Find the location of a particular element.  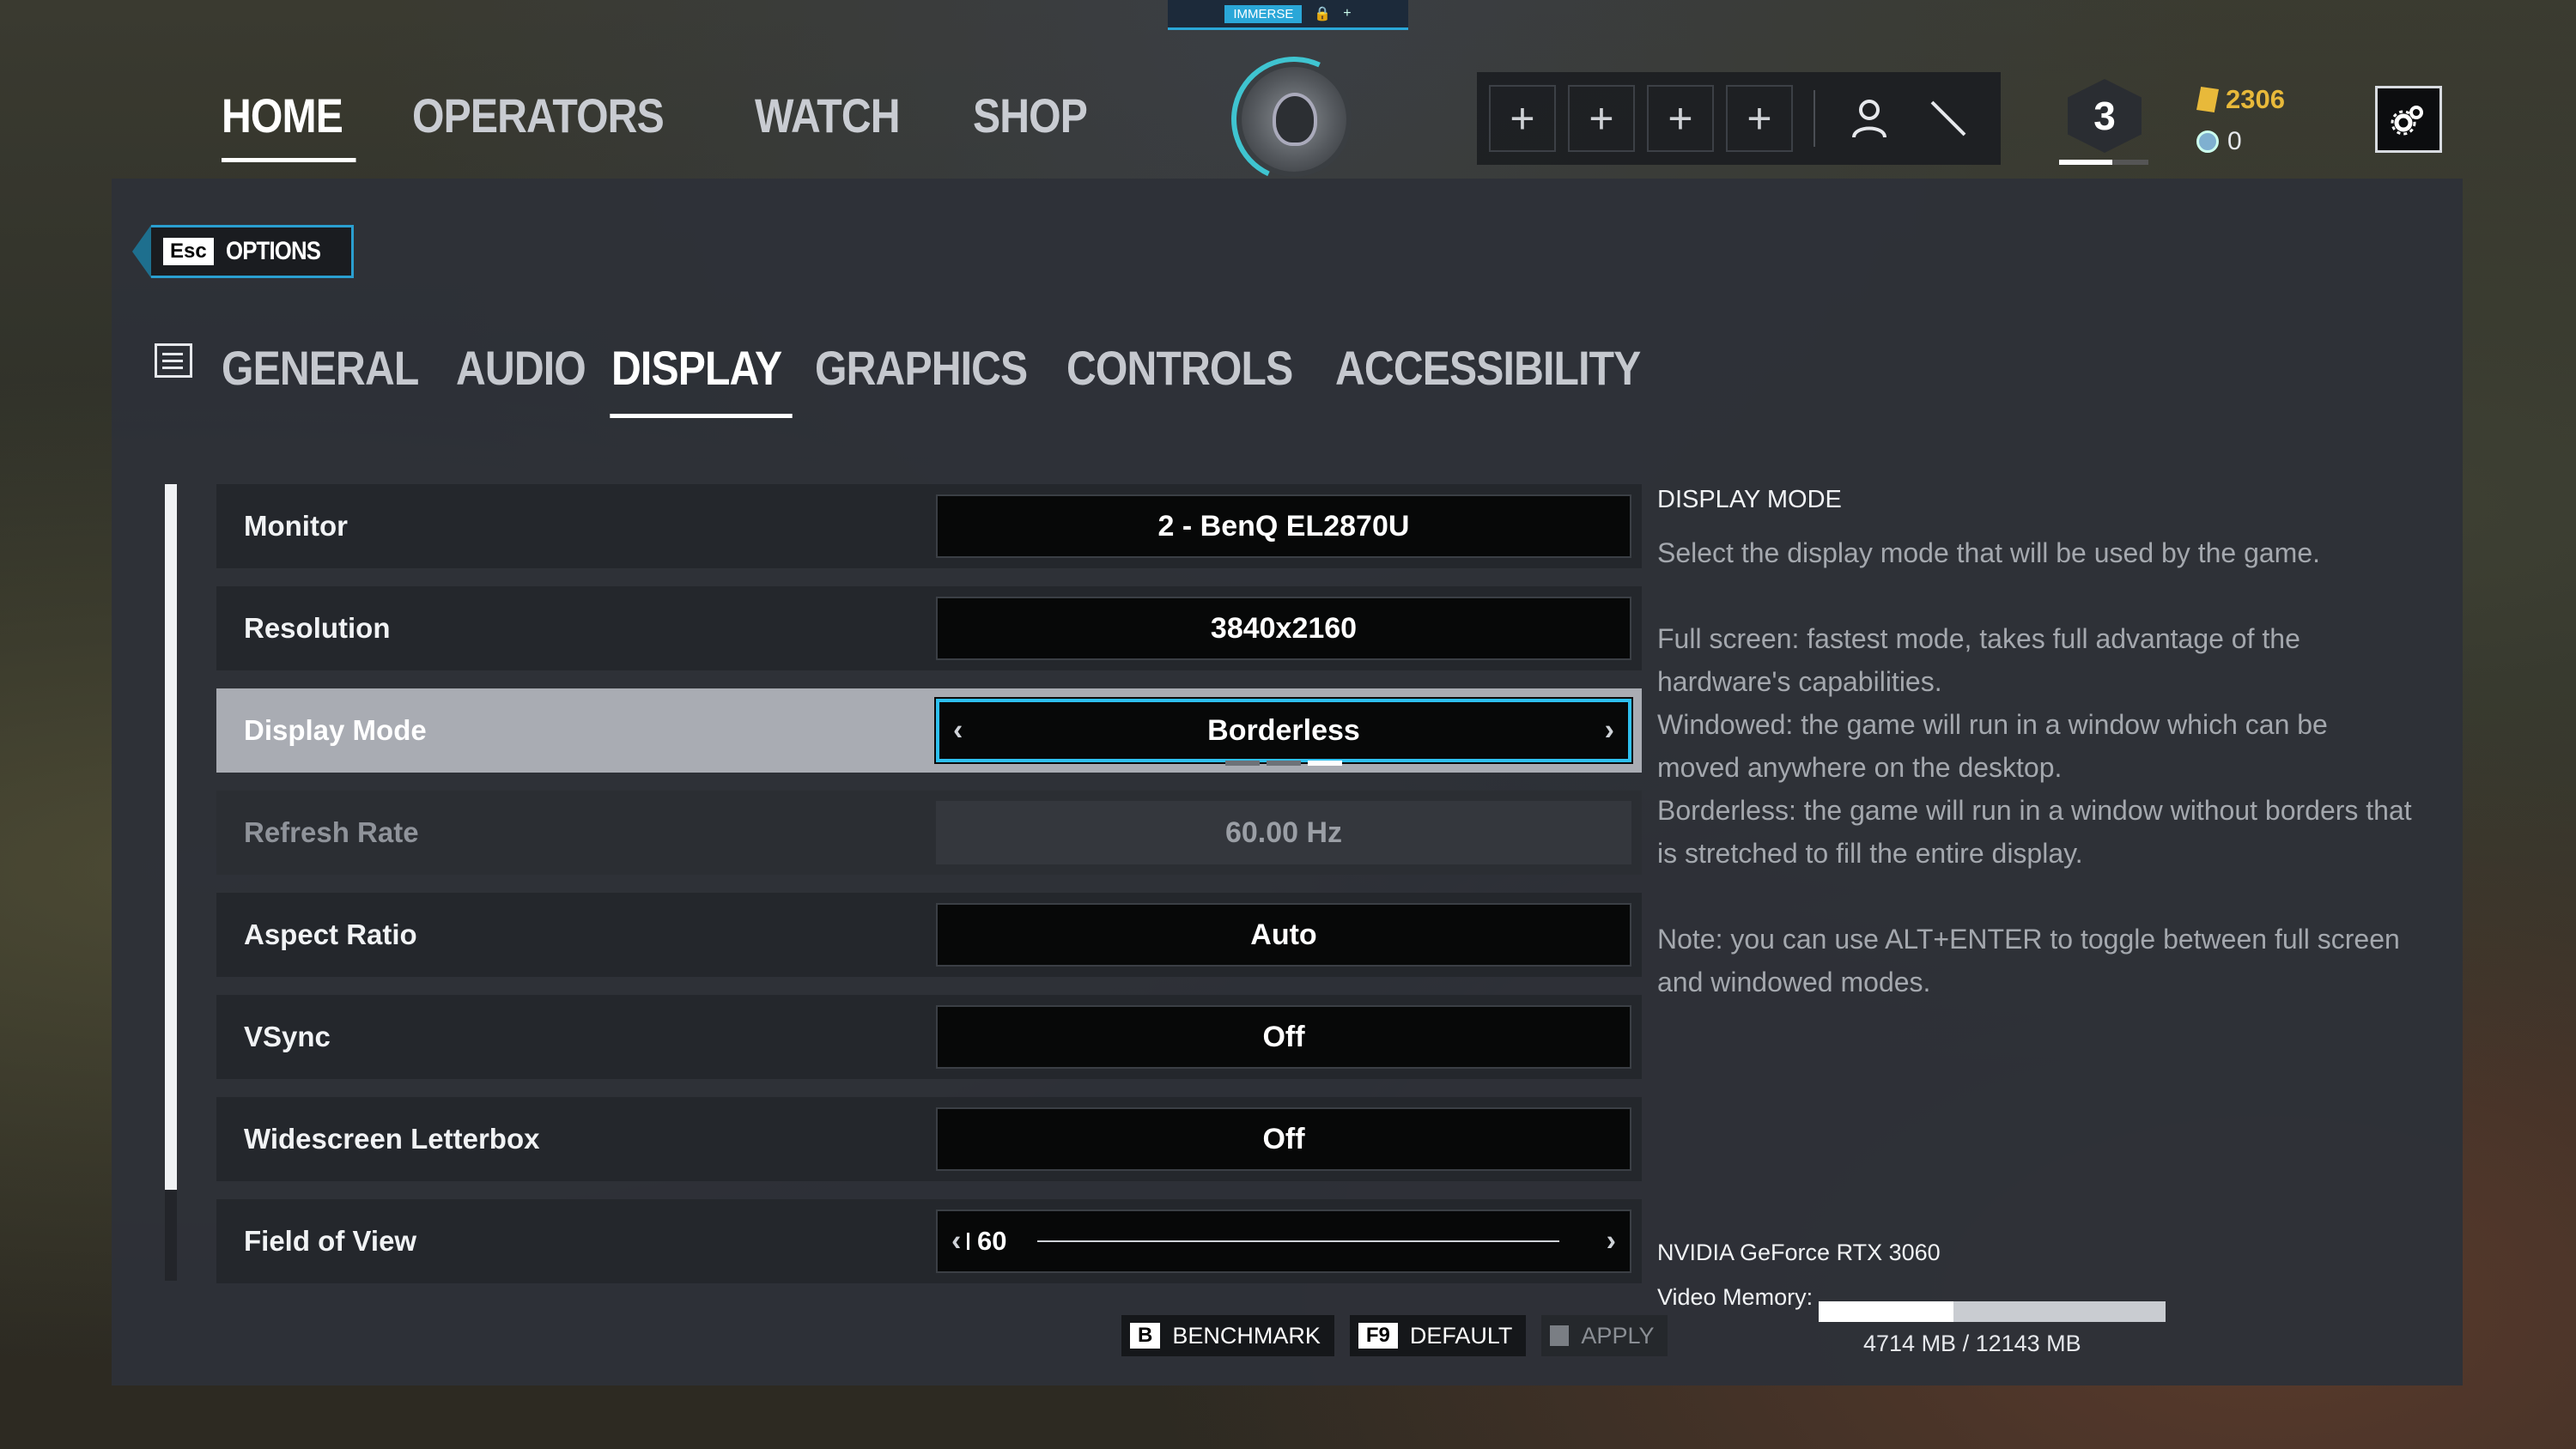

squad-bar: + + + + is located at coordinates (1739, 118).